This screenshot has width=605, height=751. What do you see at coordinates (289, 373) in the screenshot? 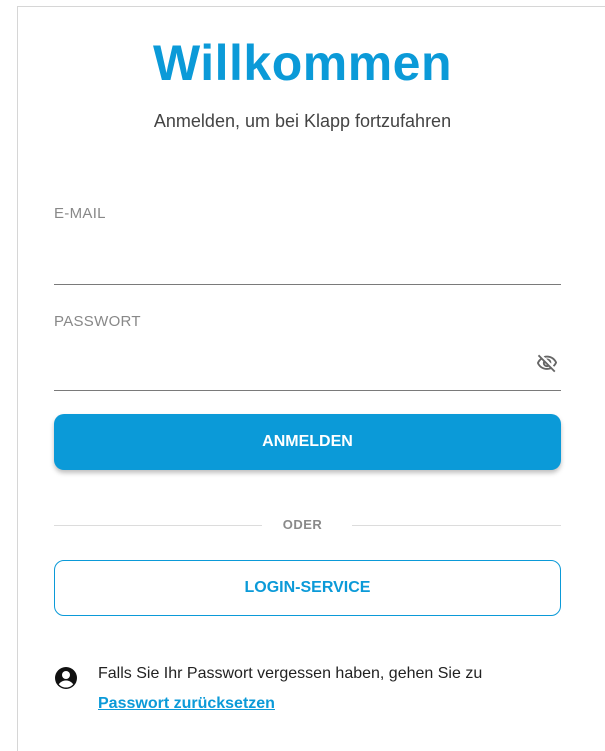
I see `password-field` at bounding box center [289, 373].